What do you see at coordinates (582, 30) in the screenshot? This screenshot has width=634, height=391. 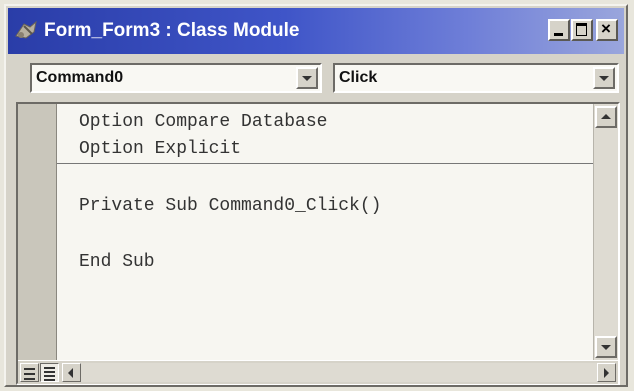 I see `maximize-button` at bounding box center [582, 30].